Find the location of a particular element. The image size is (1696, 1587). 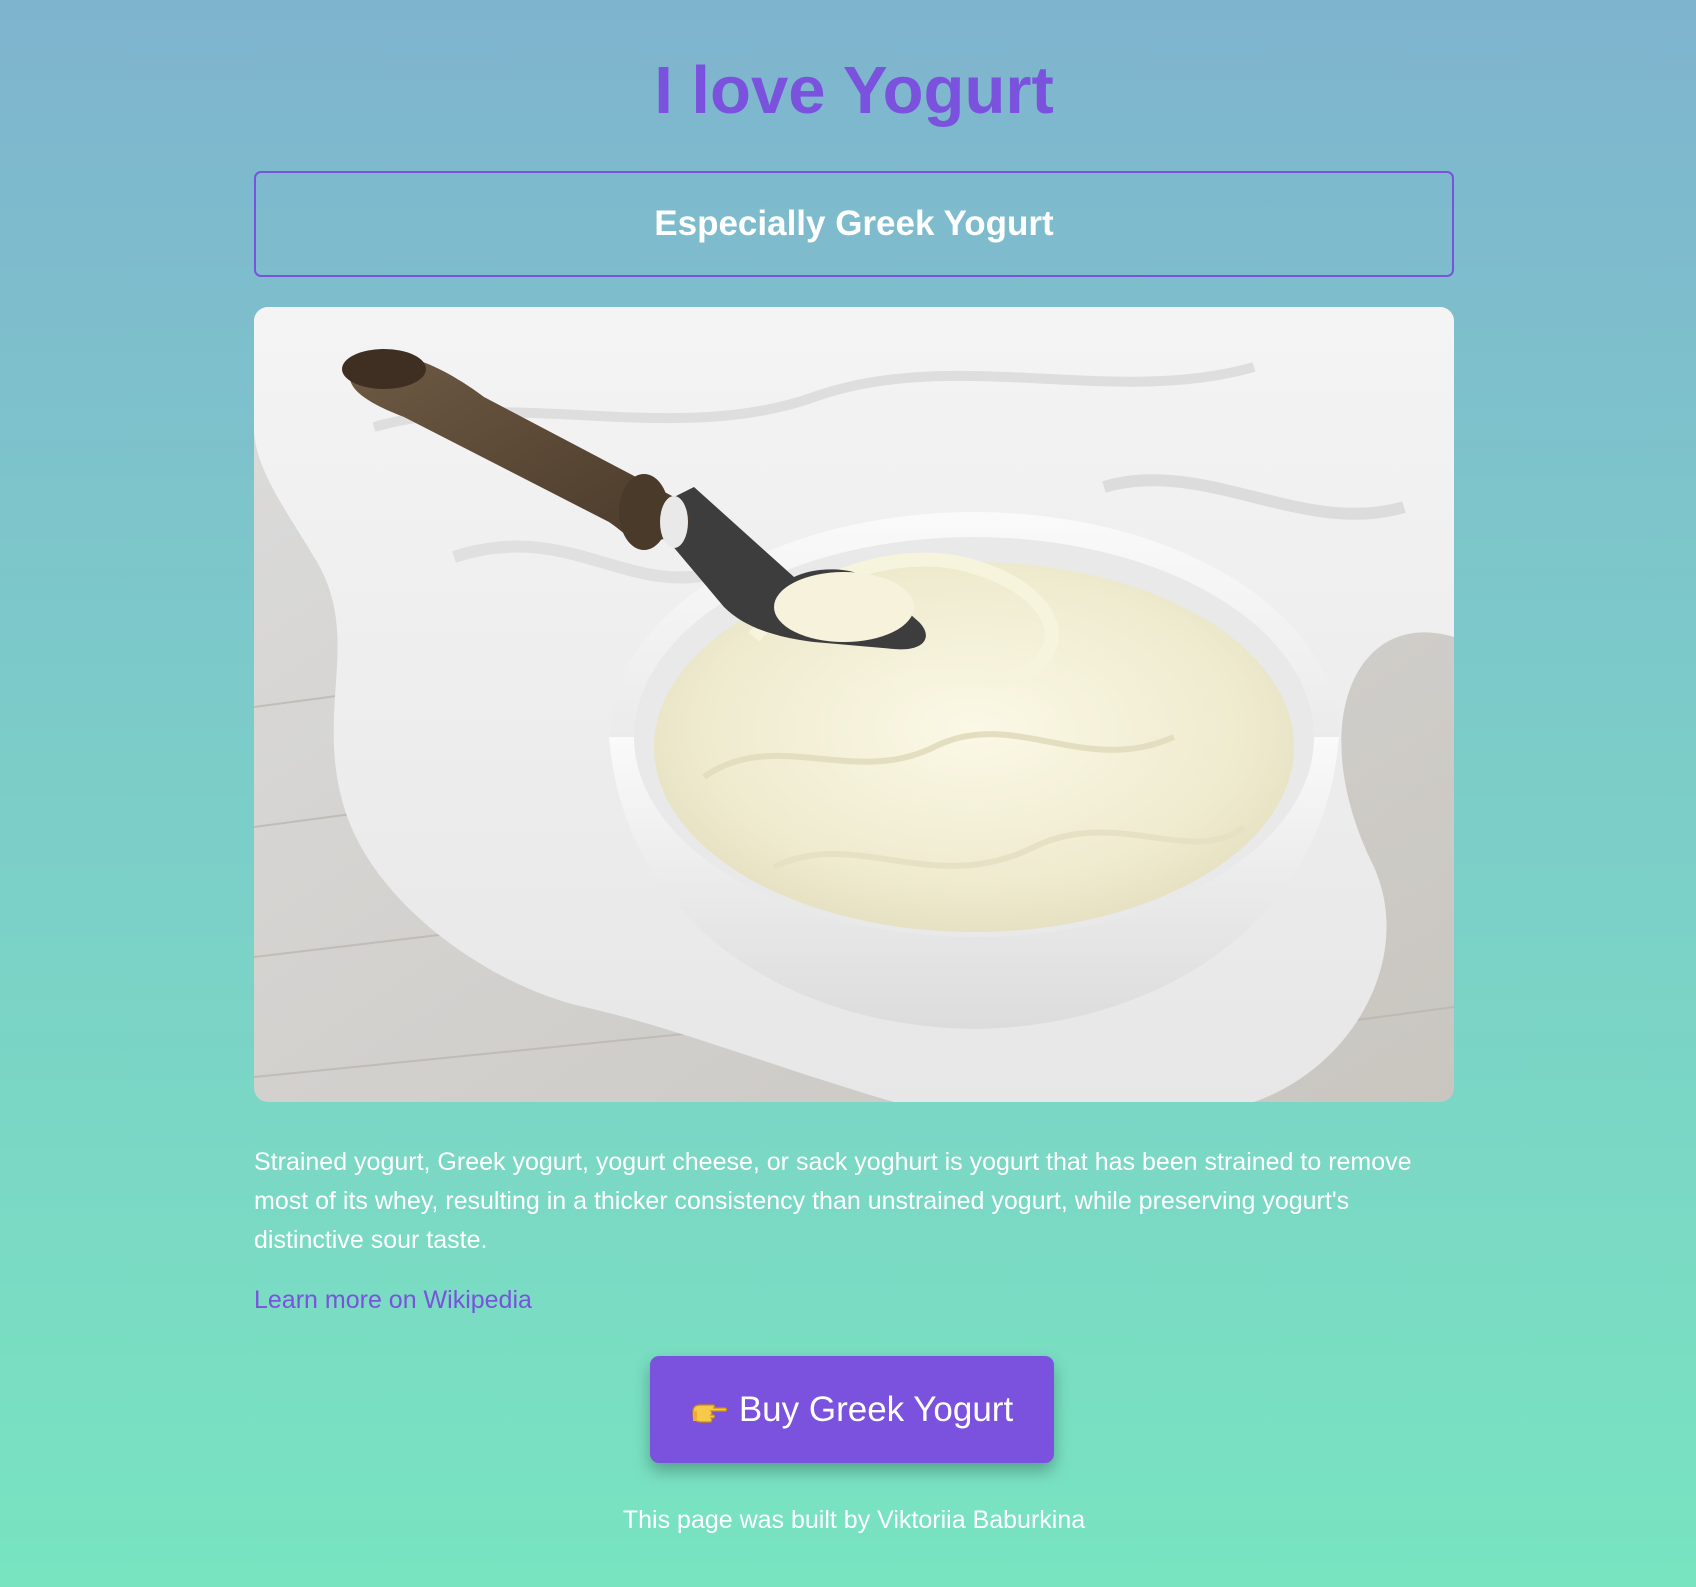

buy-button: Buy Greek Yogurt is located at coordinates (852, 1409).